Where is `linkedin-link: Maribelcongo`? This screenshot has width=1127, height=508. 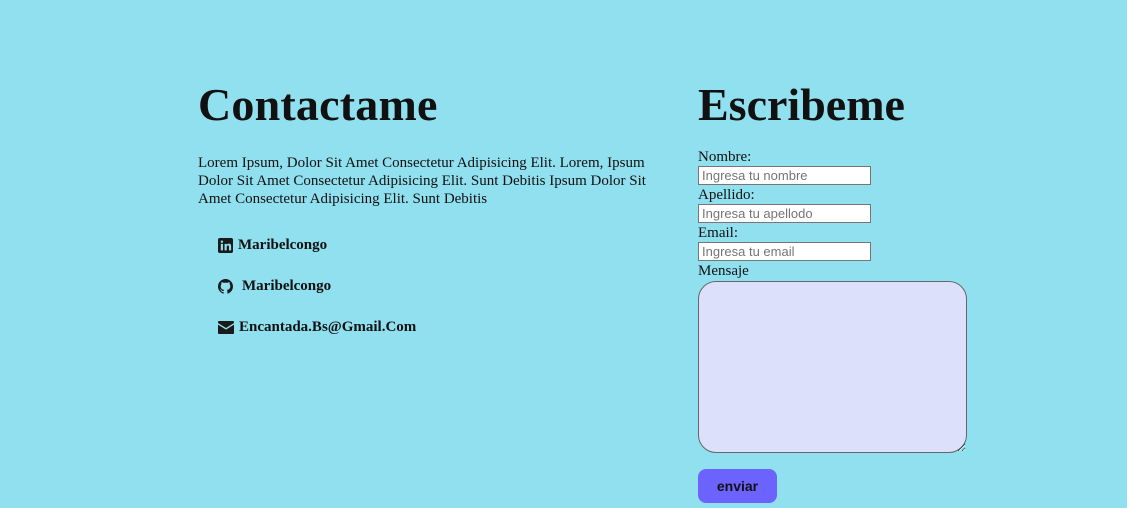
linkedin-link: Maribelcongo is located at coordinates (317, 245).